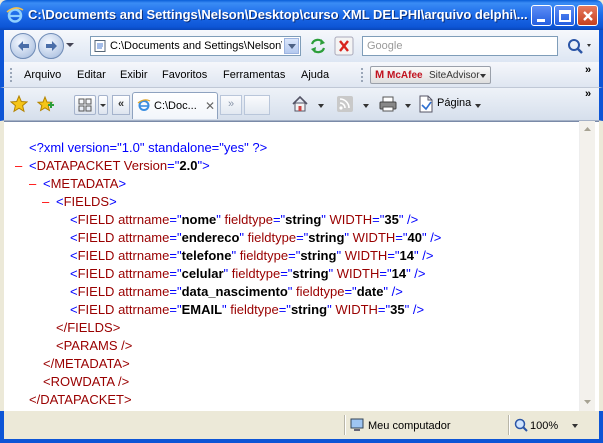 Image resolution: width=603 pixels, height=443 pixels. I want to click on back-button, so click(23, 46).